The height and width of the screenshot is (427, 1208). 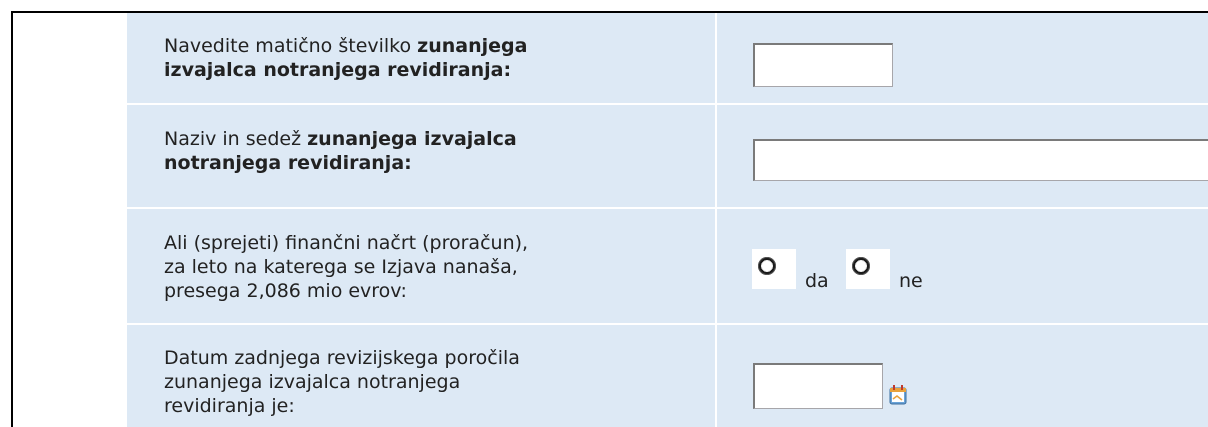 I want to click on radio-no, so click(x=868, y=269).